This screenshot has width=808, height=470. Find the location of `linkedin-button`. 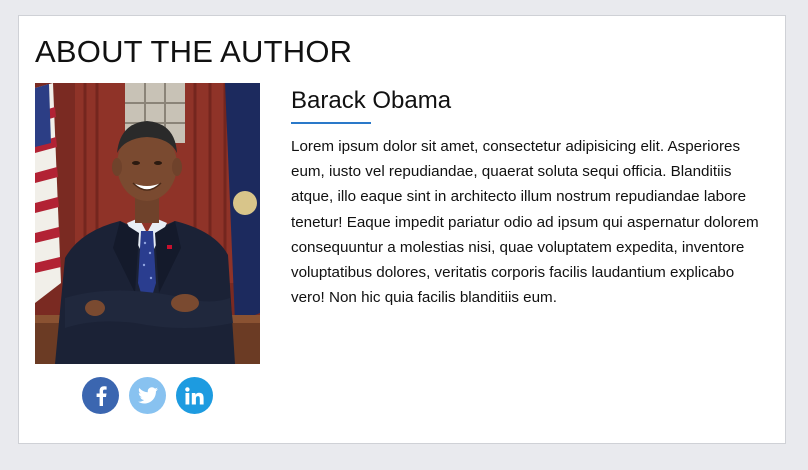

linkedin-button is located at coordinates (194, 395).